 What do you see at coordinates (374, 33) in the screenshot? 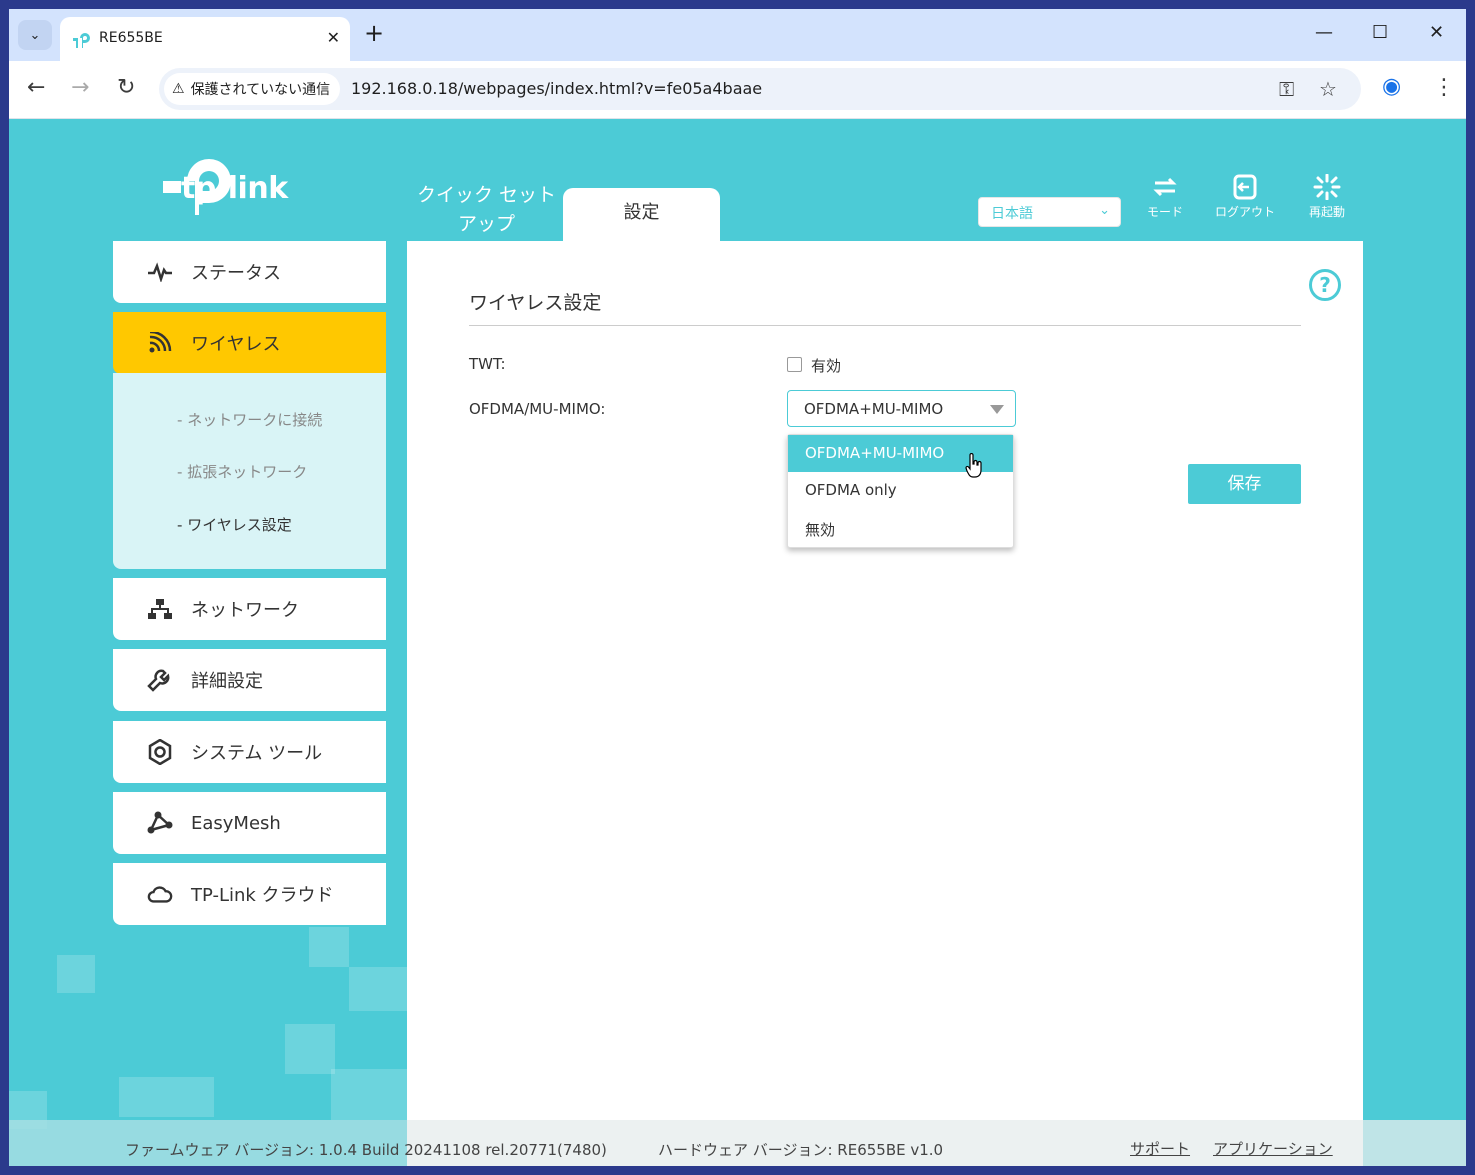
I see `new-tab-icon: +` at bounding box center [374, 33].